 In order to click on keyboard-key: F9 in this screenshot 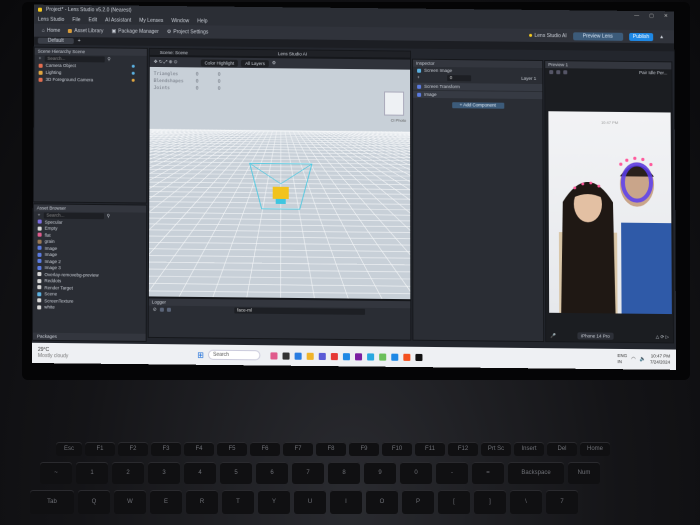, I will do `click(364, 449)`.